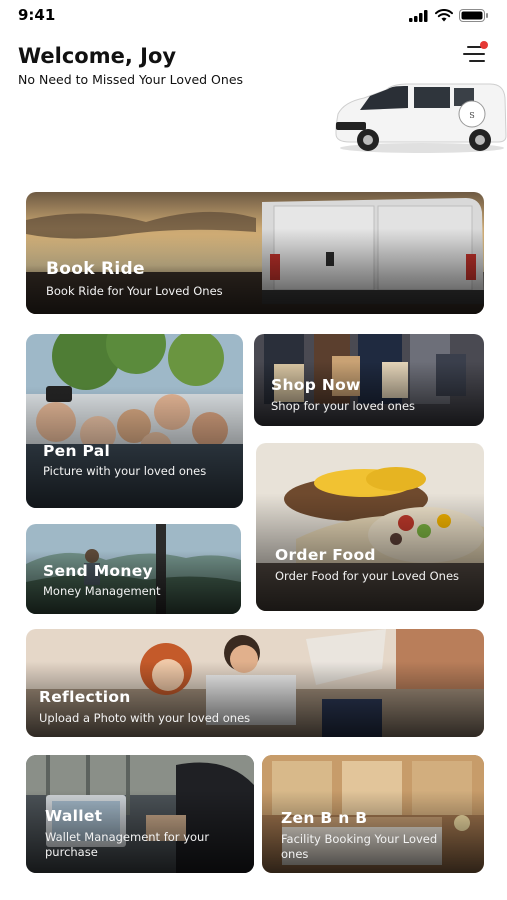  What do you see at coordinates (125, 471) in the screenshot?
I see `pen-pal-subtitle: Picture with your loved ones` at bounding box center [125, 471].